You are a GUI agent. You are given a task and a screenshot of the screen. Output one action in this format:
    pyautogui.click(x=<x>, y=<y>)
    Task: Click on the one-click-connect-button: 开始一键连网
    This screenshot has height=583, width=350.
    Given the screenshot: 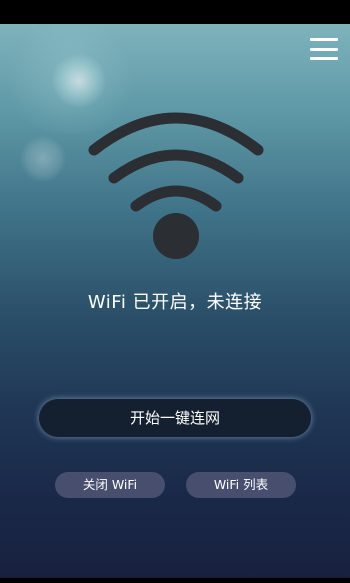 What is the action you would take?
    pyautogui.click(x=175, y=418)
    